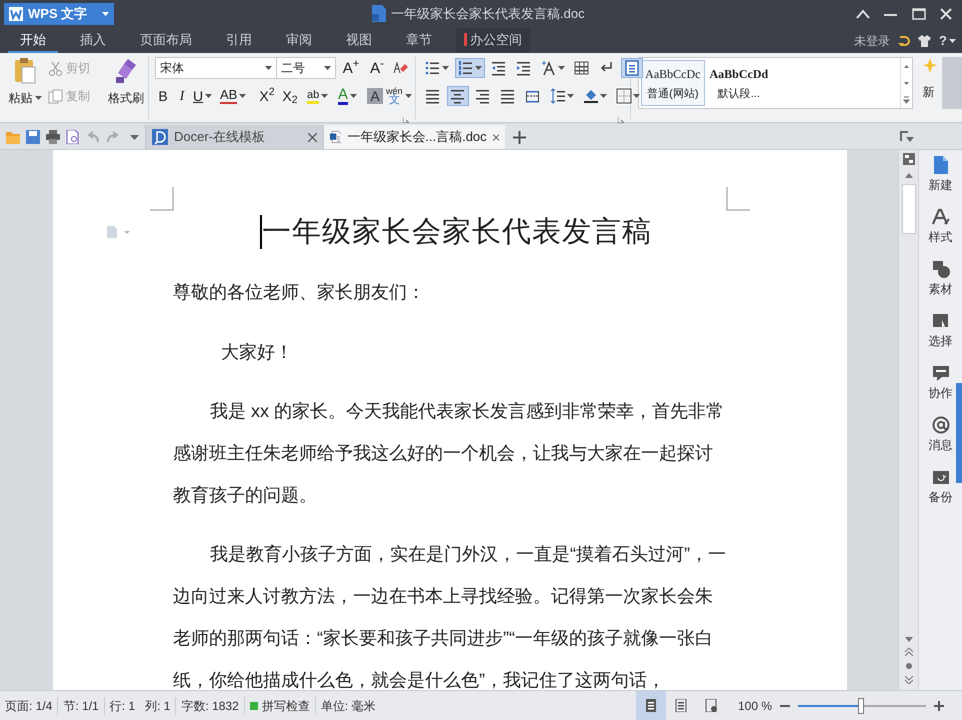  What do you see at coordinates (465, 39) in the screenshot?
I see `bar-icon` at bounding box center [465, 39].